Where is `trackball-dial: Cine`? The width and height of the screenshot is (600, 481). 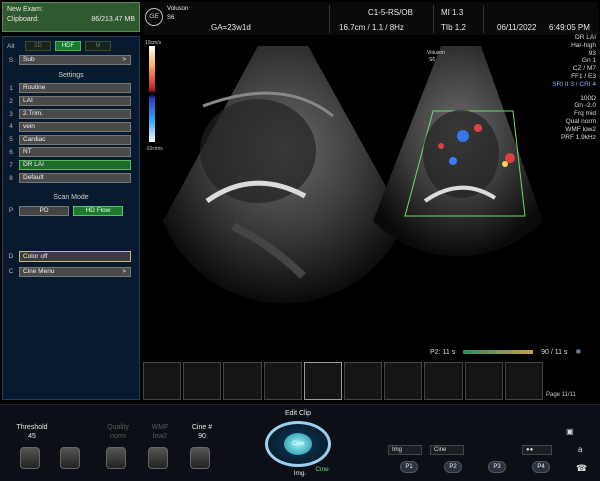 trackball-dial: Cine is located at coordinates (298, 444).